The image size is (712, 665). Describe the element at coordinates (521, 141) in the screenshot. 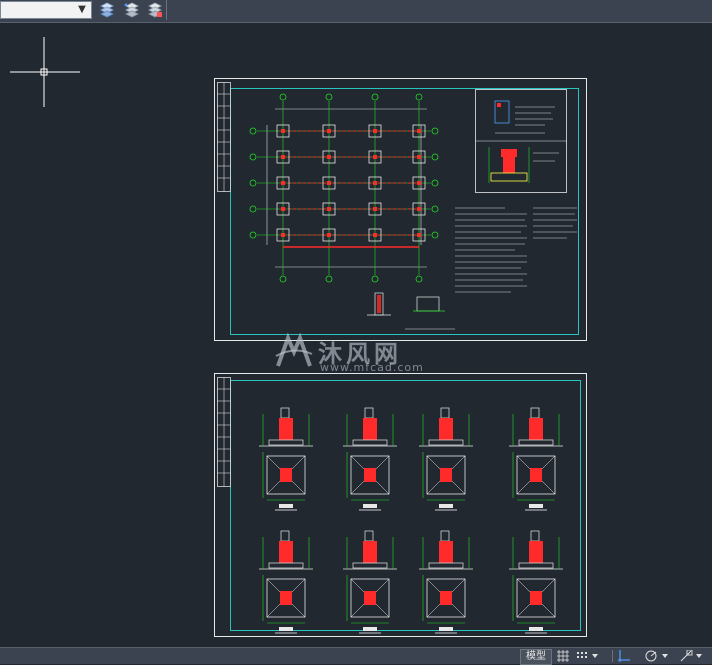

I see `detail-box-drawing` at that location.